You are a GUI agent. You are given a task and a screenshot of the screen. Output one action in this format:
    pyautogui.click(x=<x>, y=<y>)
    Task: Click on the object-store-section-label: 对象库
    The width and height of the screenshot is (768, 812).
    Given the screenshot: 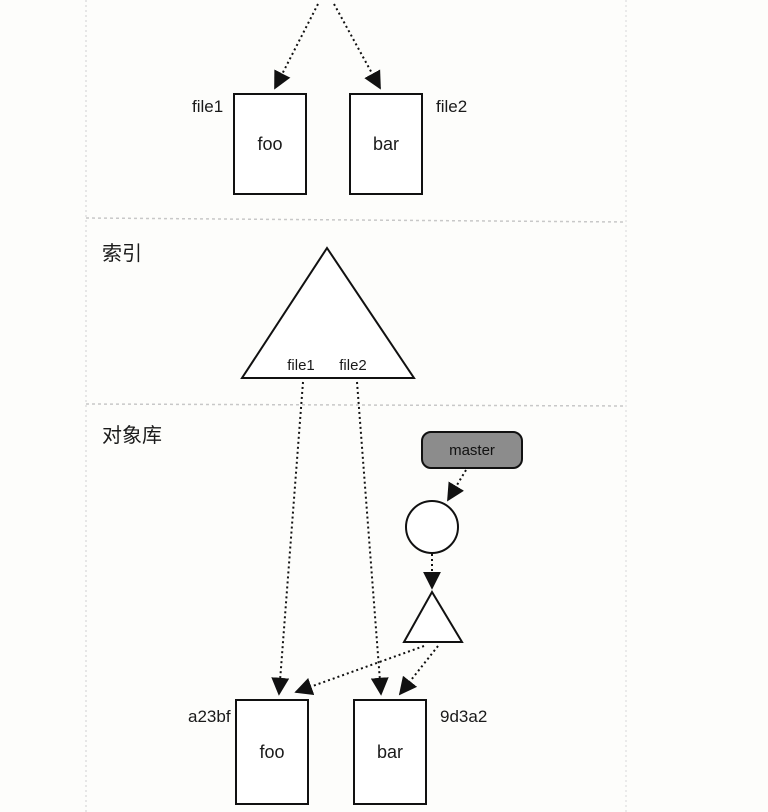 What is the action you would take?
    pyautogui.click(x=132, y=435)
    